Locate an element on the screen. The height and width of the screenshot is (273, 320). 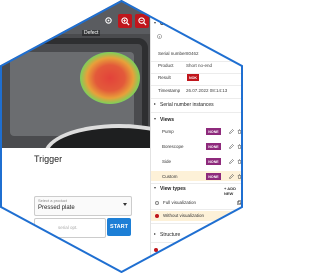
field-key: Serial number is located at coordinates (172, 53).